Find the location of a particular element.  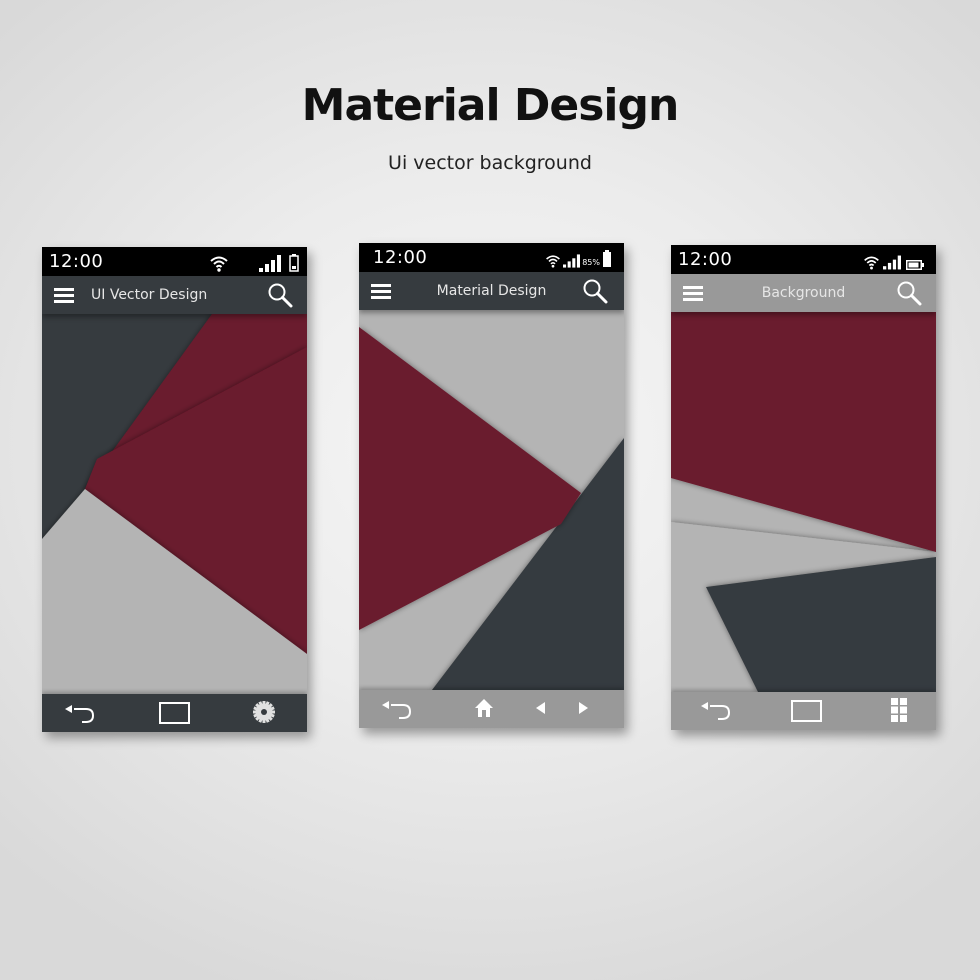

phone-mockup-2: 12:00 85% Material Design is located at coordinates (491, 485).